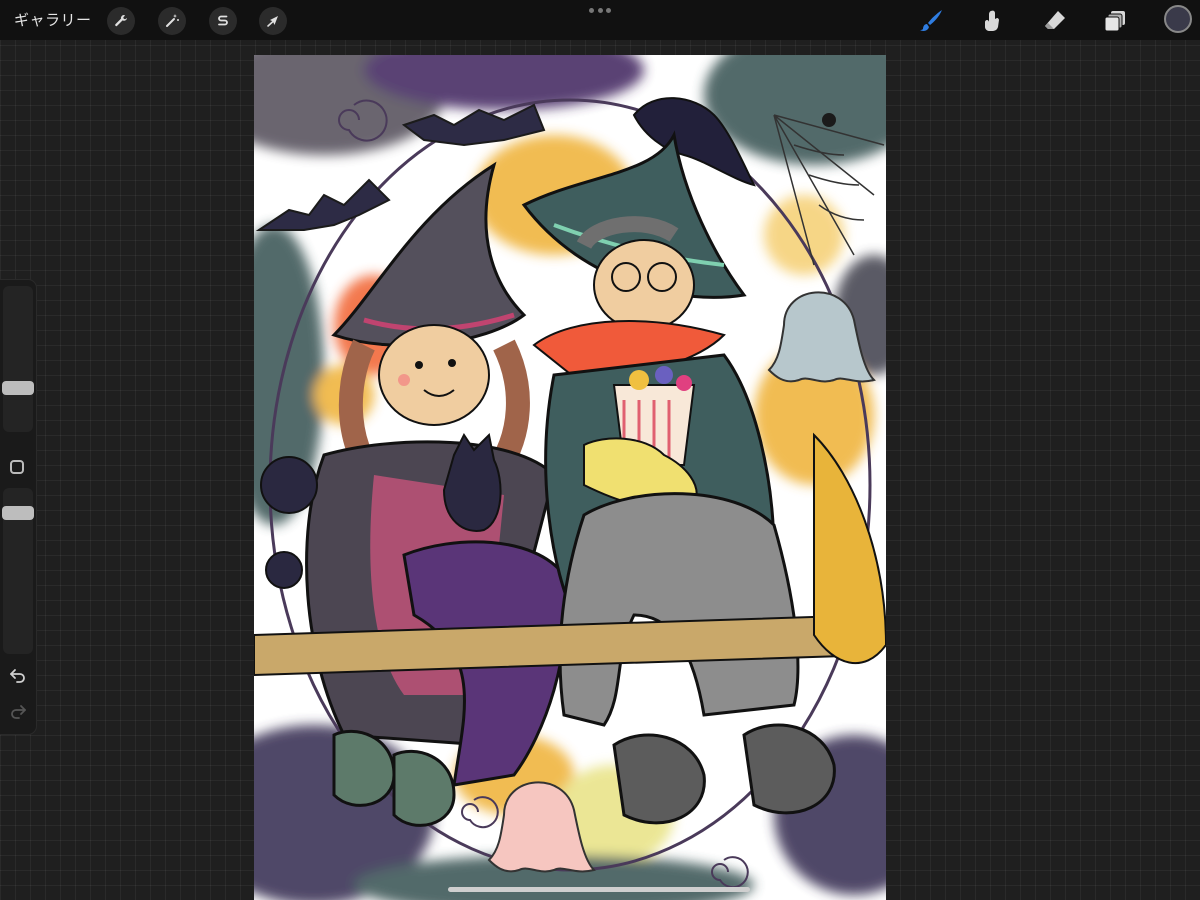 The width and height of the screenshot is (1200, 900). I want to click on layers-tool, so click(1116, 21).